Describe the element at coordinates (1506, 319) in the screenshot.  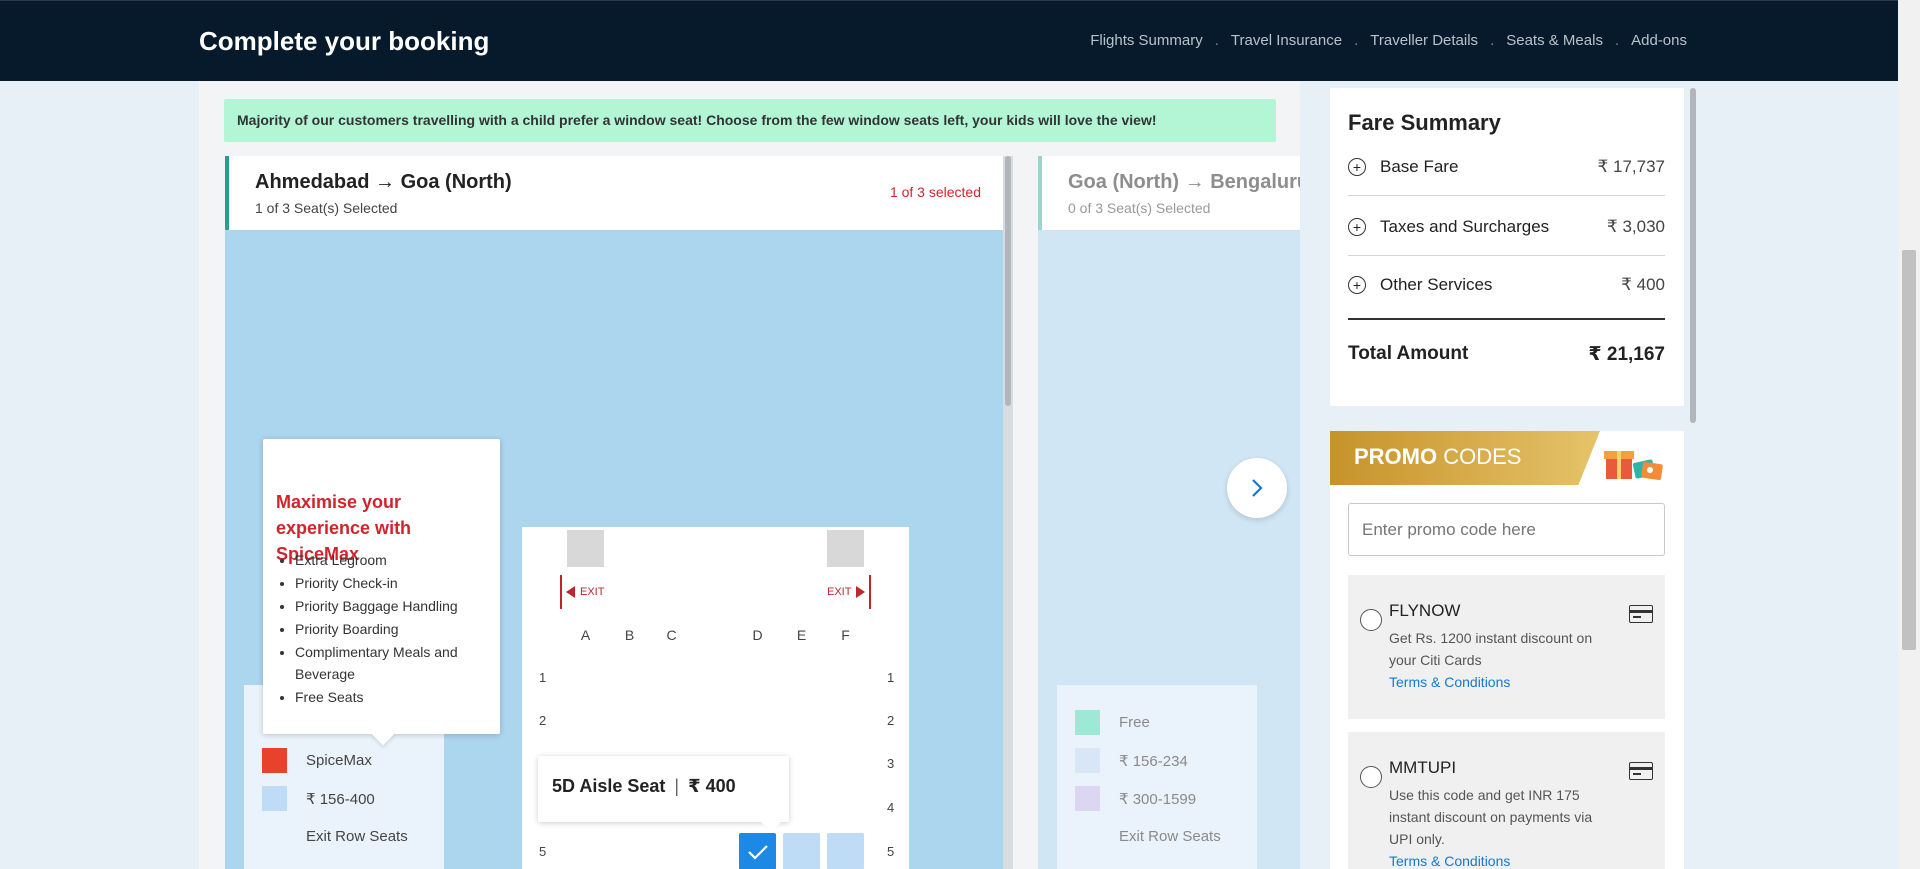
I see `total-divider` at that location.